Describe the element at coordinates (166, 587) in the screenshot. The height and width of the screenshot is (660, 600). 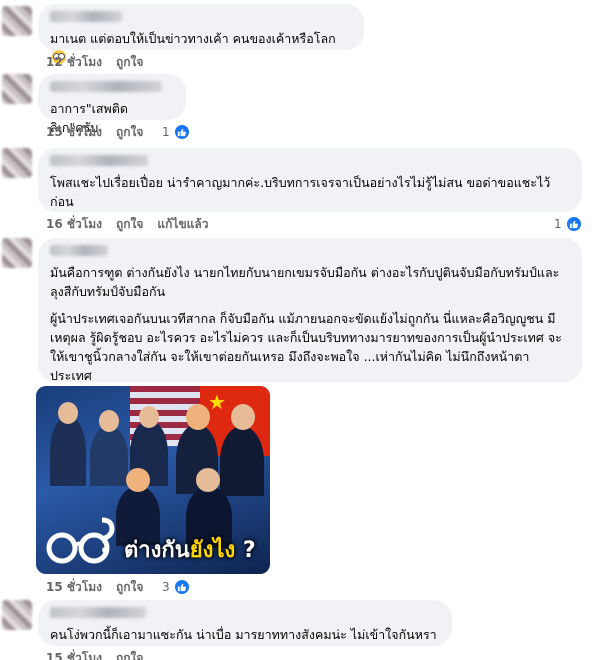
I see `reaction-count: 3` at that location.